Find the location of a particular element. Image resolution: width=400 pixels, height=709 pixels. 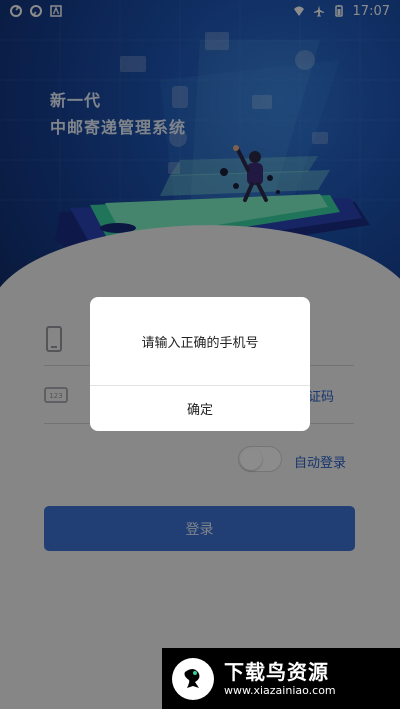

watermark-text: 下载鸟资源 www.xiazainiao.com is located at coordinates (280, 679).